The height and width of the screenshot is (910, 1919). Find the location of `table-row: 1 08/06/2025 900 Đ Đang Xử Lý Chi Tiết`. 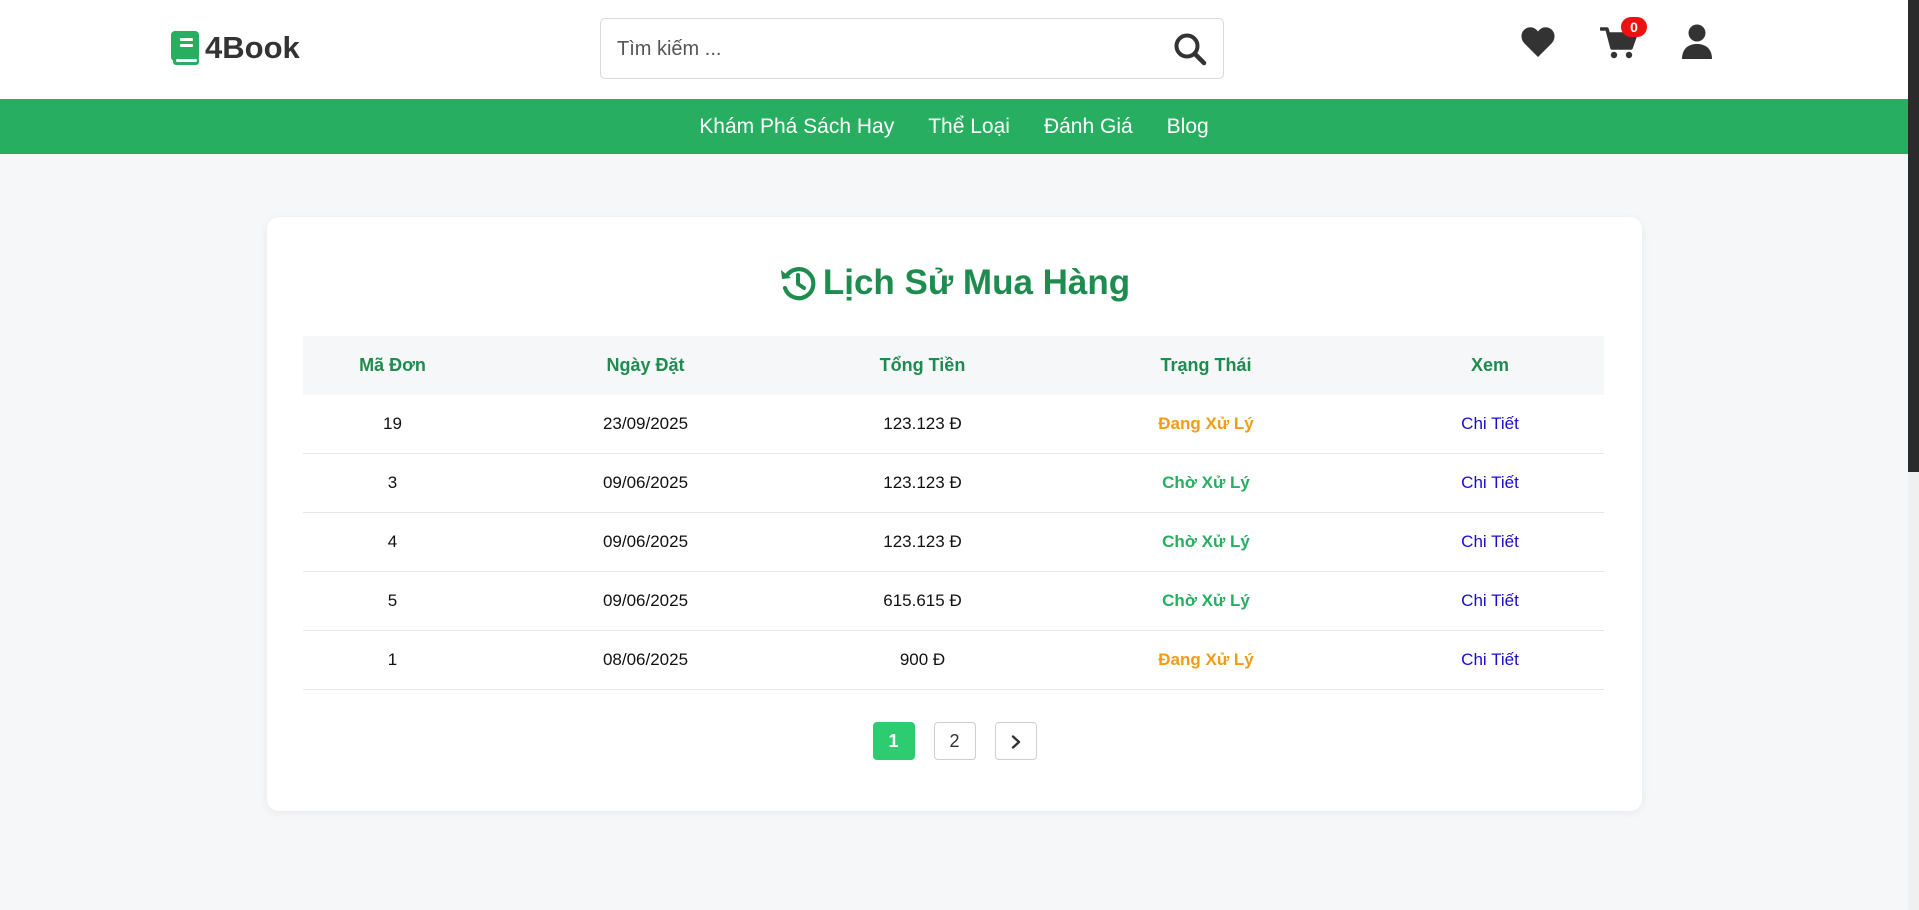

table-row: 1 08/06/2025 900 Đ Đang Xử Lý Chi Tiết is located at coordinates (953, 660).